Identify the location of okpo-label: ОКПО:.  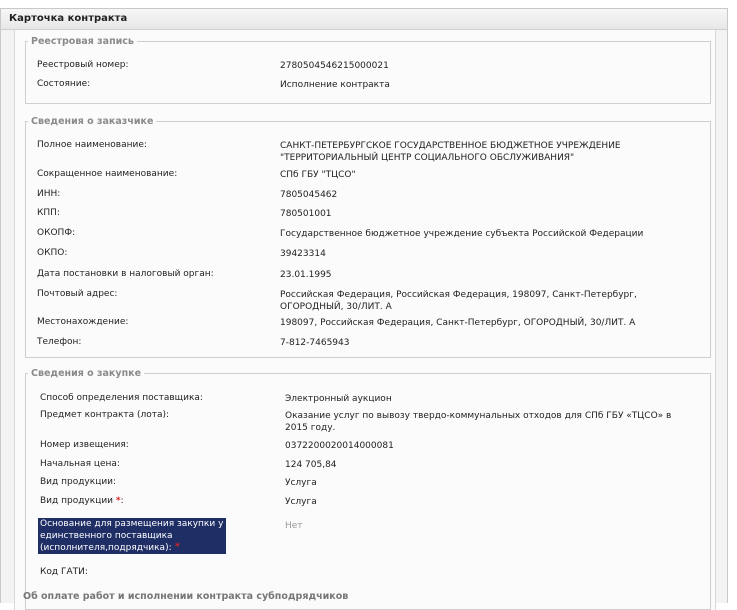
(52, 253).